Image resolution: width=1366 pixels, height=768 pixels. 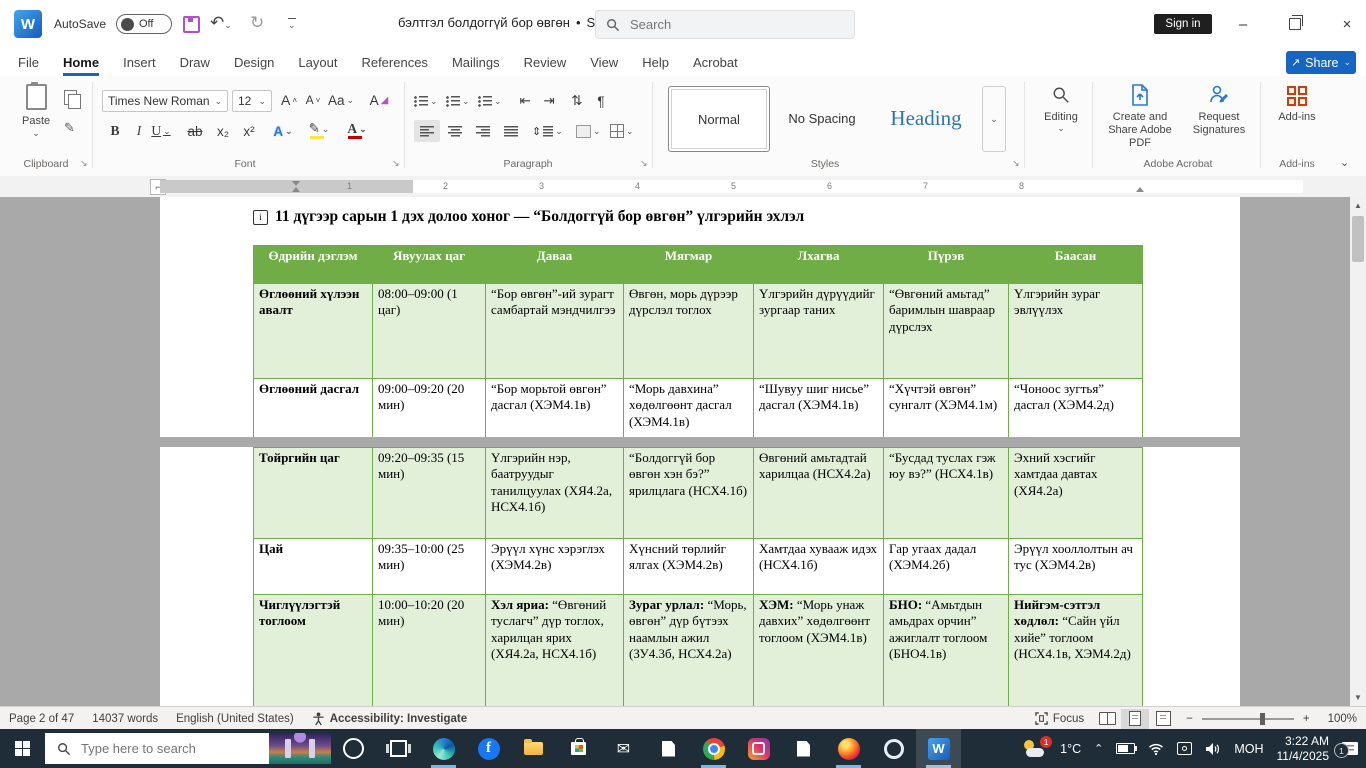 What do you see at coordinates (289, 100) in the screenshot?
I see `grow-font-button: A ˄` at bounding box center [289, 100].